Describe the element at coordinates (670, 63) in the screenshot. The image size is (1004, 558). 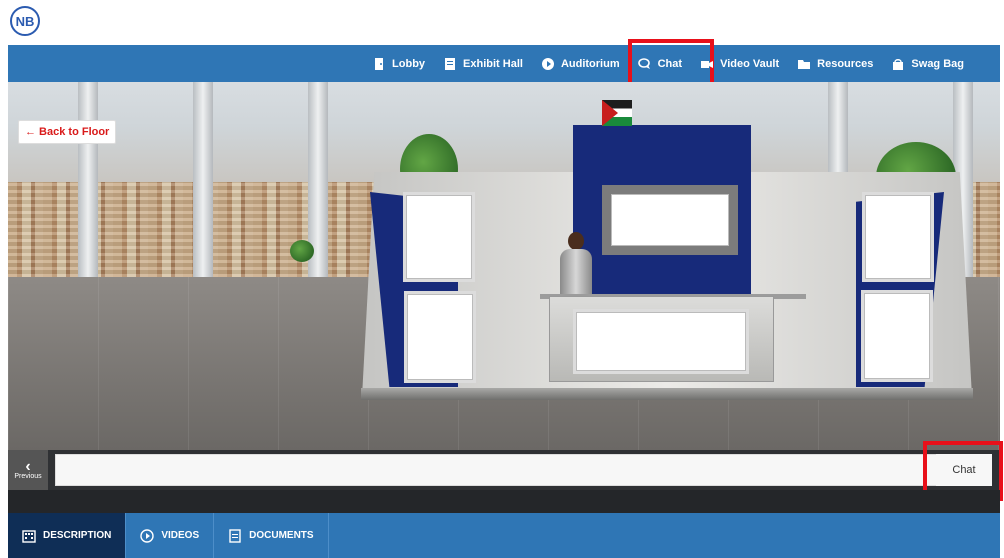
I see `nav-label: Chat` at that location.